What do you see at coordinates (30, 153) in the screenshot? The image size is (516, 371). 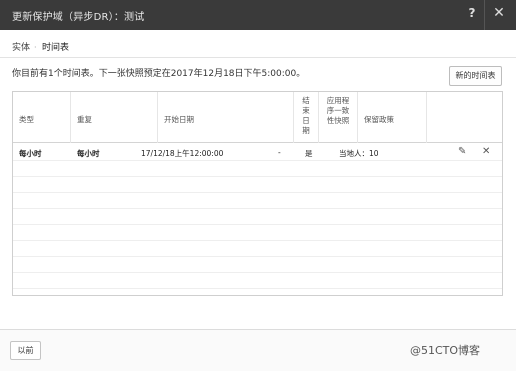 I see `cell-type: 每小时` at bounding box center [30, 153].